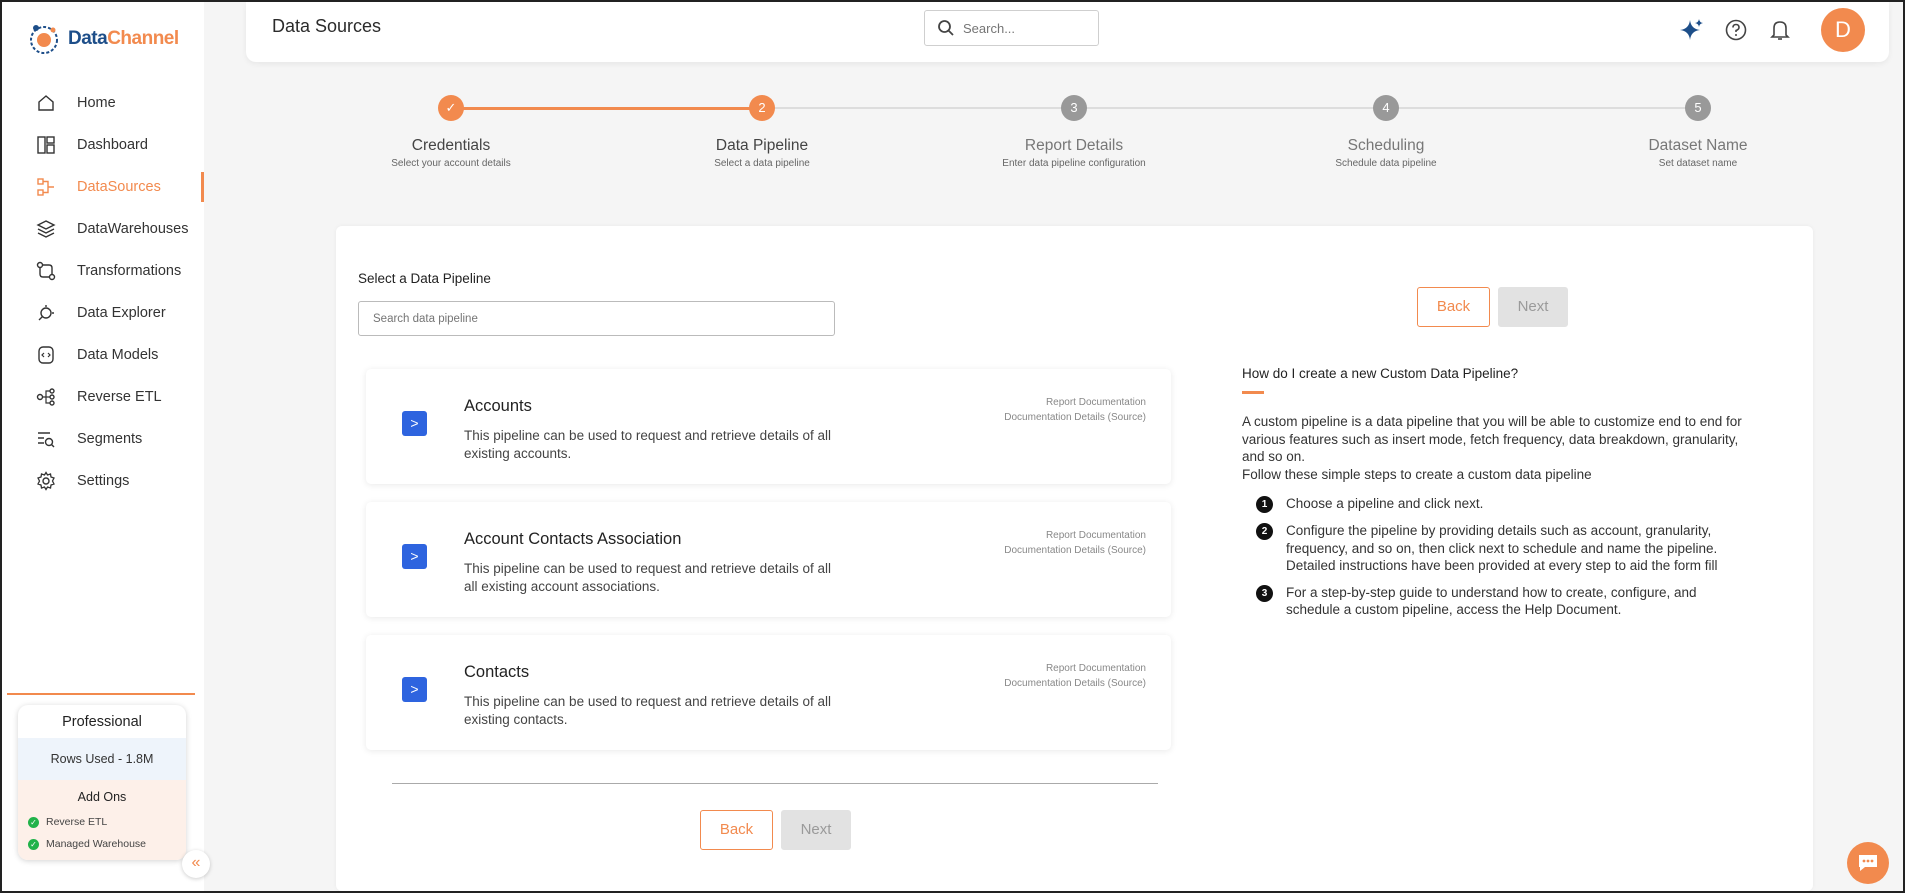 The image size is (1905, 893). What do you see at coordinates (1023, 28) in the screenshot?
I see `search-input` at bounding box center [1023, 28].